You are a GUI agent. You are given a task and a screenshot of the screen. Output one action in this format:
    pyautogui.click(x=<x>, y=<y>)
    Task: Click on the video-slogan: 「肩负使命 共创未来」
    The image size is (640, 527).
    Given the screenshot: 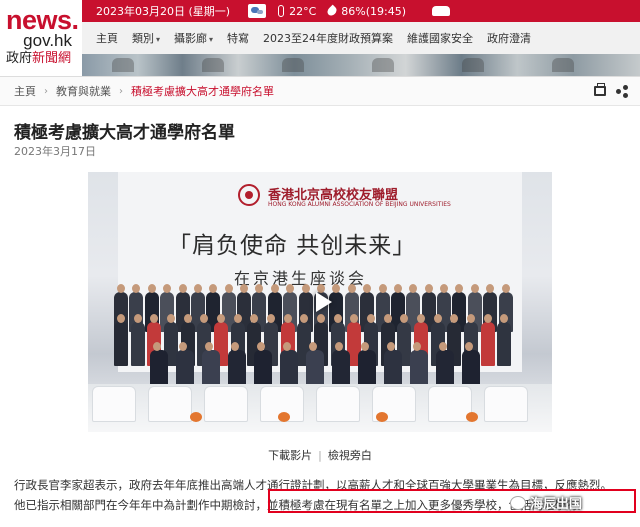 What is the action you would take?
    pyautogui.click(x=292, y=246)
    